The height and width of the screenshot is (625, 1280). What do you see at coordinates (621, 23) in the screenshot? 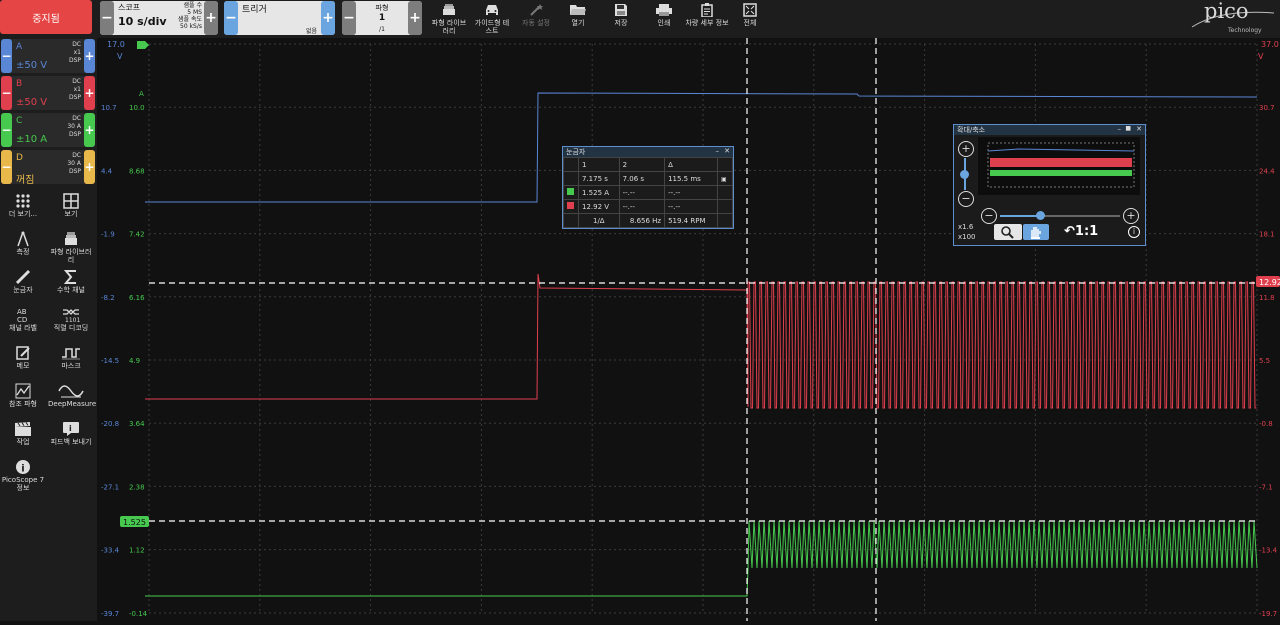
I see `toolbar-save-label: 저장` at bounding box center [621, 23].